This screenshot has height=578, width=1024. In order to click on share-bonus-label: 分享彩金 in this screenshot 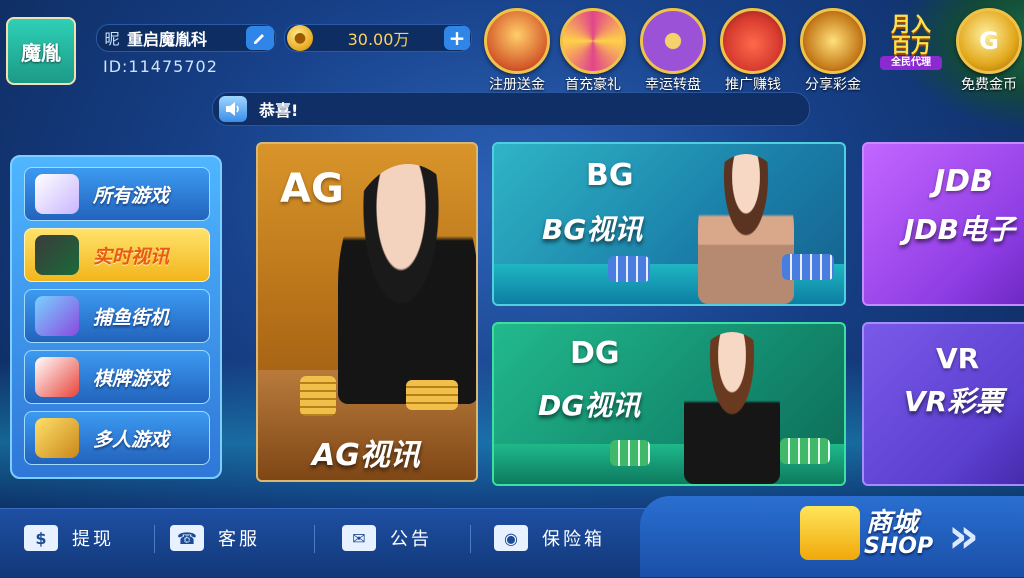, I will do `click(833, 85)`.